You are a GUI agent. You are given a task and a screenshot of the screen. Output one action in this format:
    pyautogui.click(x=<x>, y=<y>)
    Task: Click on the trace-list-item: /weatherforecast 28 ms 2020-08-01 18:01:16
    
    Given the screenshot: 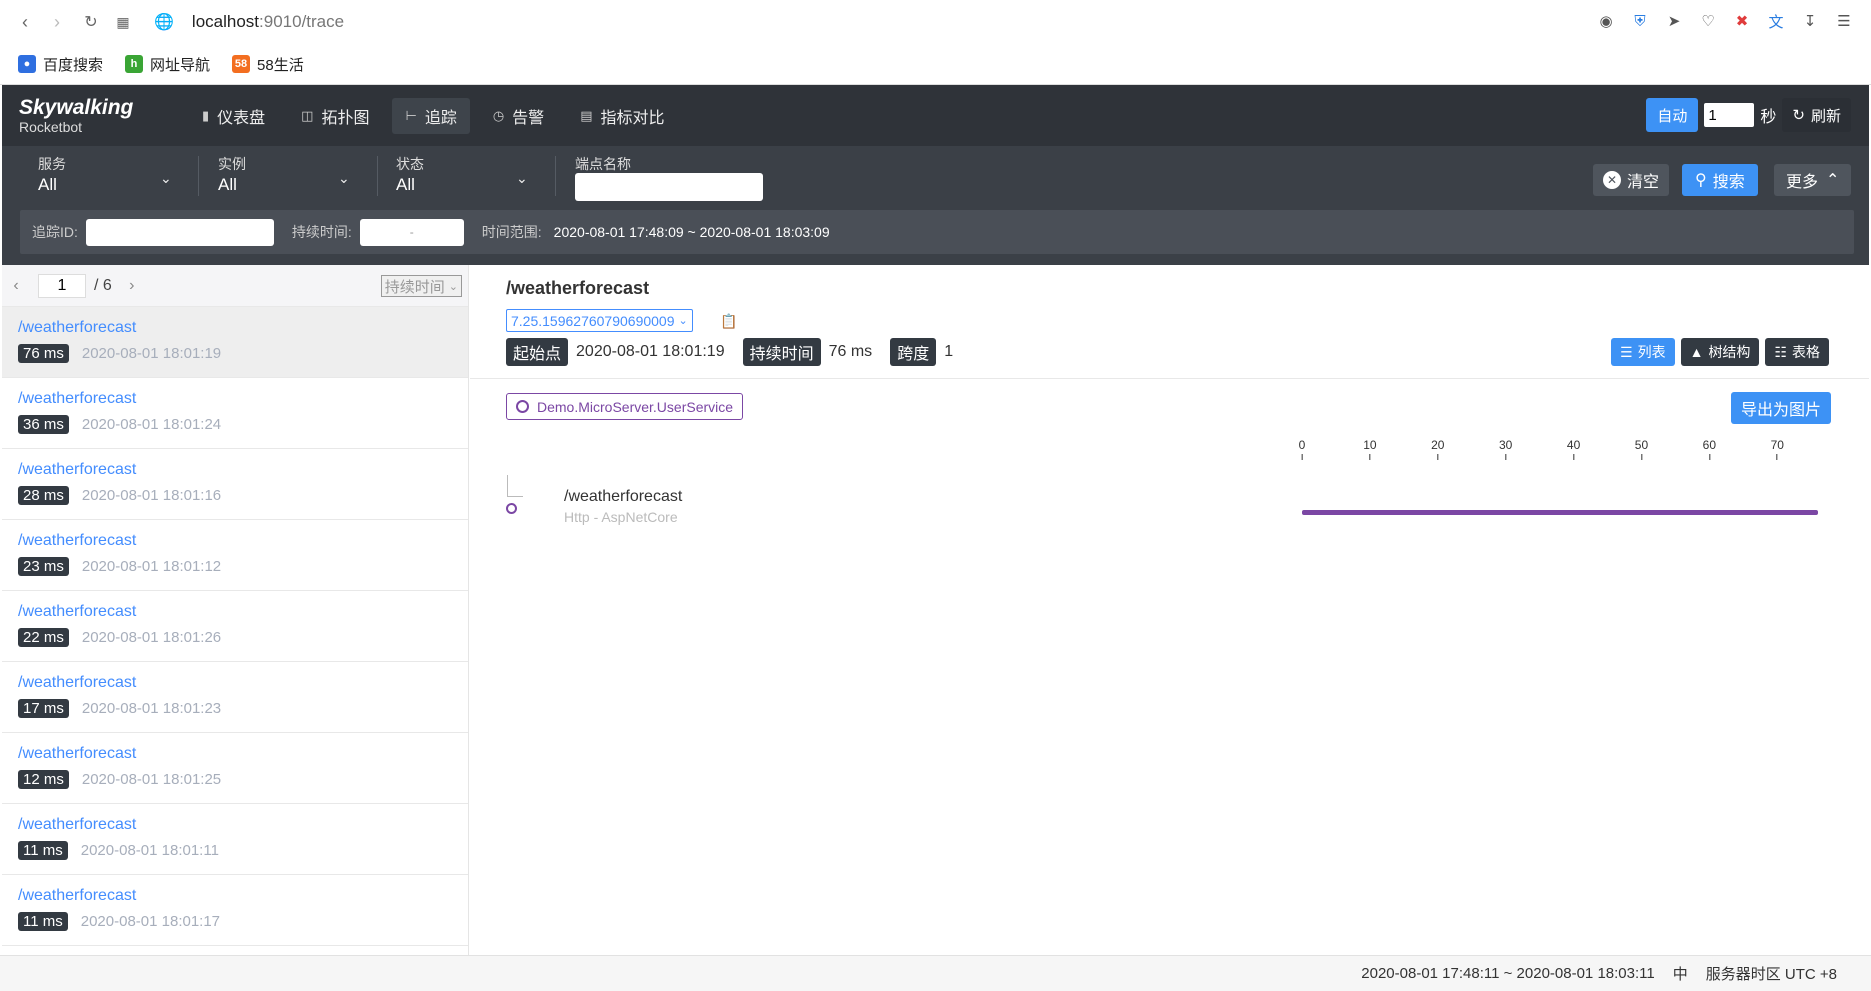 What is the action you would take?
    pyautogui.click(x=235, y=484)
    